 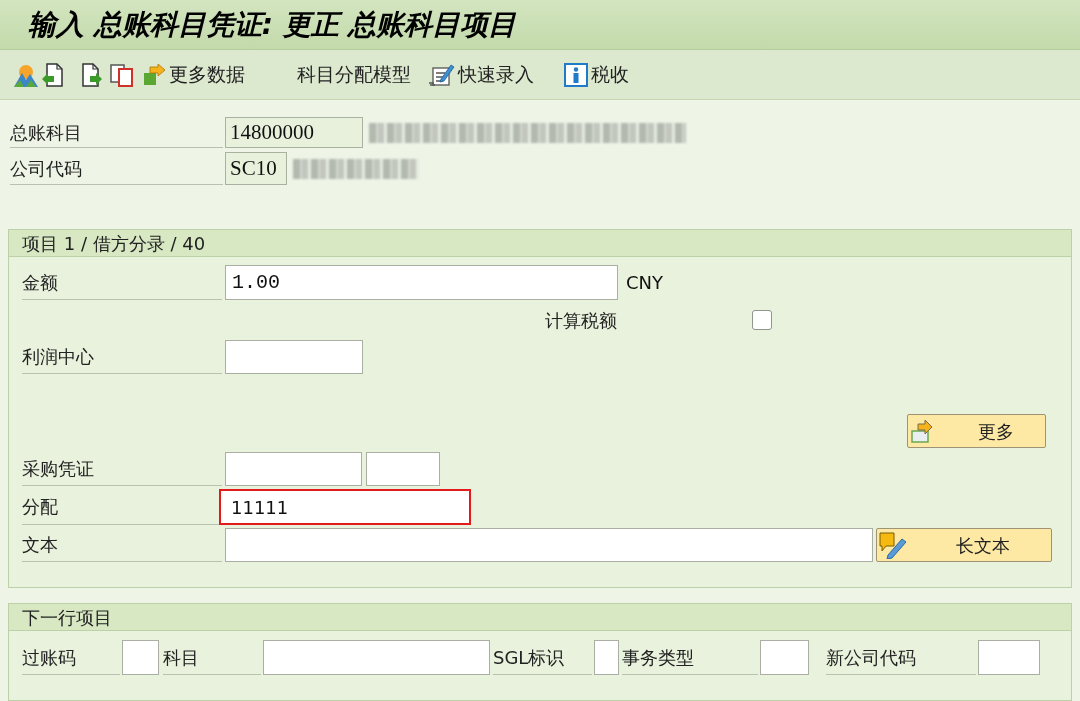 I want to click on input-field: 1.00, so click(x=421, y=282).